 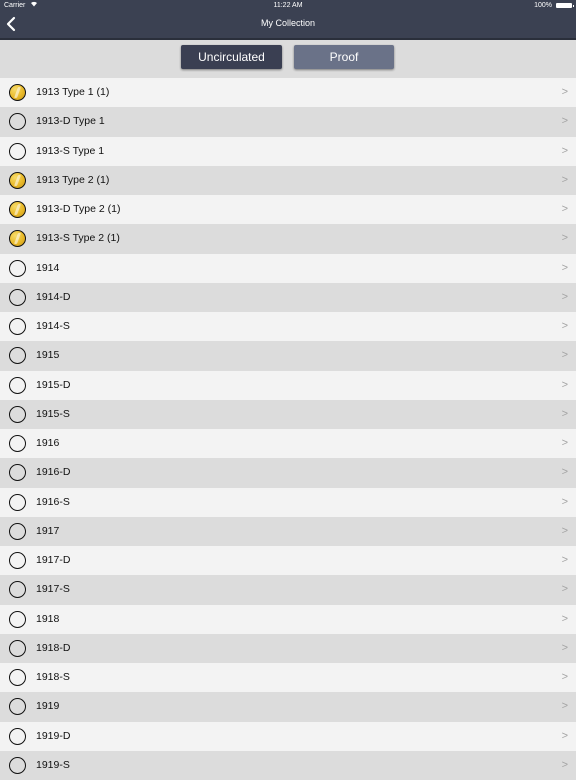 What do you see at coordinates (48, 443) in the screenshot?
I see `list-item-label: 1916` at bounding box center [48, 443].